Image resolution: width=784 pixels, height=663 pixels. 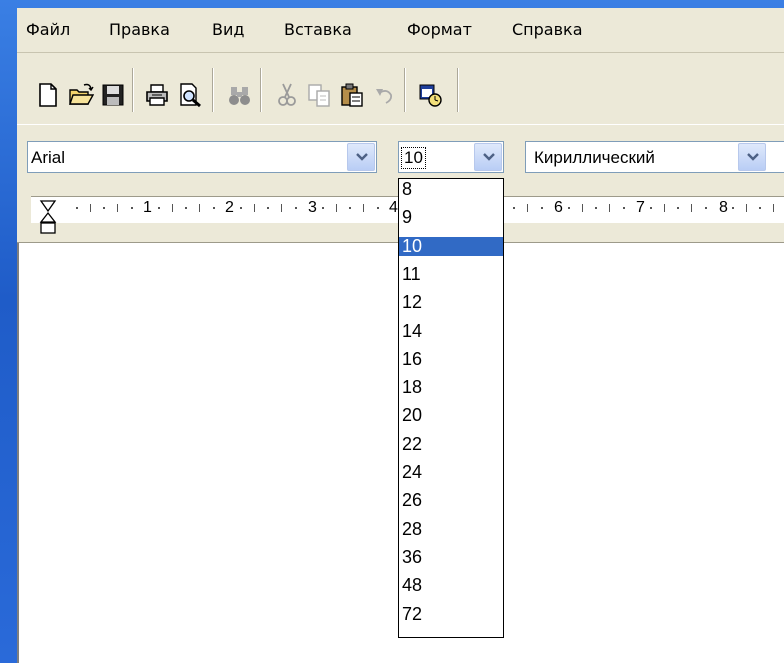 What do you see at coordinates (451, 387) in the screenshot?
I see `font-size-option-18: 18` at bounding box center [451, 387].